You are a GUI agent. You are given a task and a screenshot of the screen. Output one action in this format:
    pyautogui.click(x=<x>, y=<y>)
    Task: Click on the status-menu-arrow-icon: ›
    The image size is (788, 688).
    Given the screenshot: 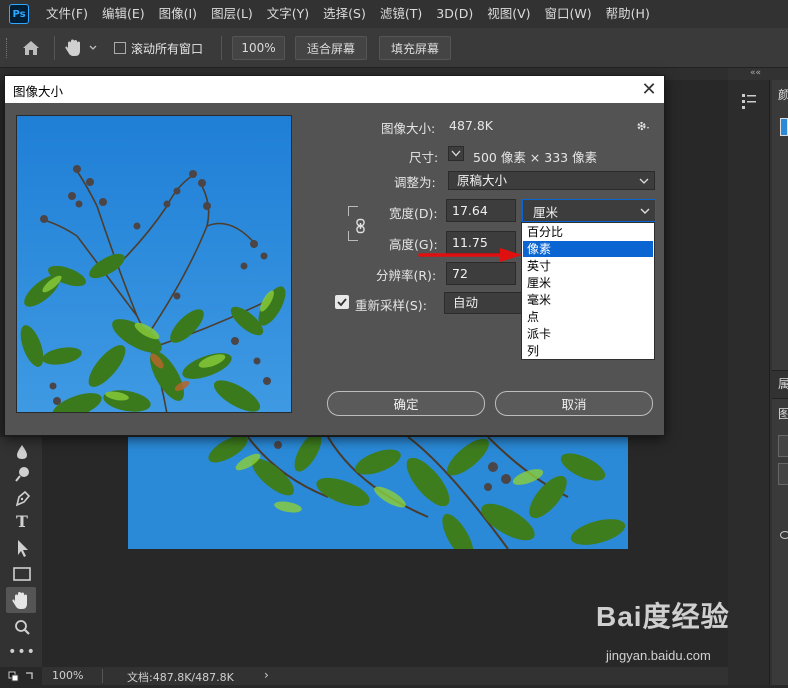 What is the action you would take?
    pyautogui.click(x=266, y=675)
    